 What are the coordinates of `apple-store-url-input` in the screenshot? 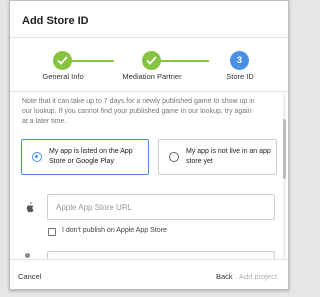 It's located at (161, 207).